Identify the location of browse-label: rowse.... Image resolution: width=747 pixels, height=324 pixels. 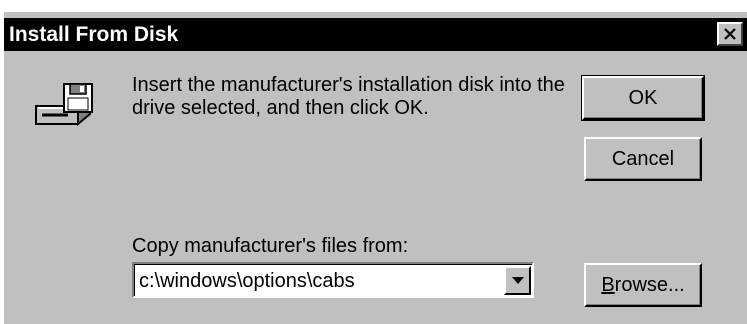
(649, 285).